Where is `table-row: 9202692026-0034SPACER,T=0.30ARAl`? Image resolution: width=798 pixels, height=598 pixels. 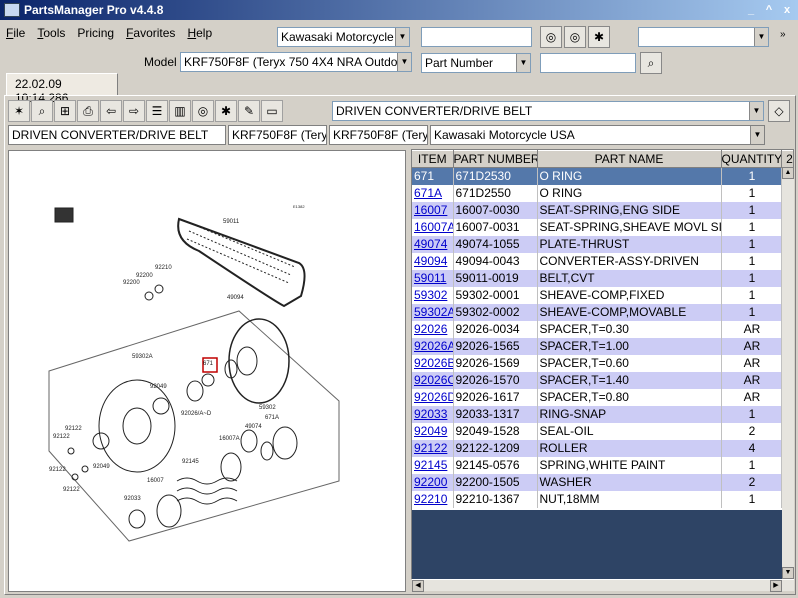 table-row: 9202692026-0034SPACER,T=0.30ARAl is located at coordinates (602, 329).